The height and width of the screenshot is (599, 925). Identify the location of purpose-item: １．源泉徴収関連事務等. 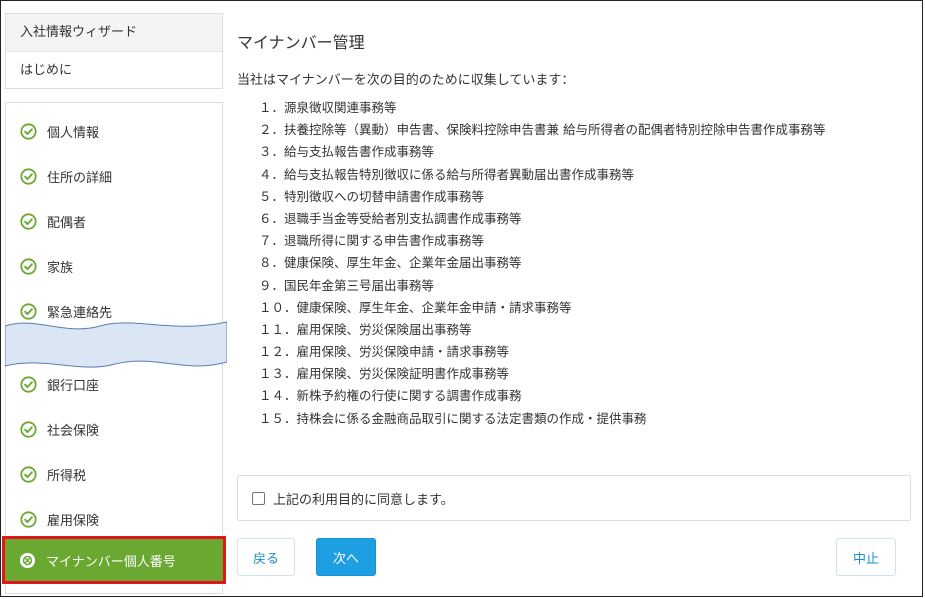
(328, 107).